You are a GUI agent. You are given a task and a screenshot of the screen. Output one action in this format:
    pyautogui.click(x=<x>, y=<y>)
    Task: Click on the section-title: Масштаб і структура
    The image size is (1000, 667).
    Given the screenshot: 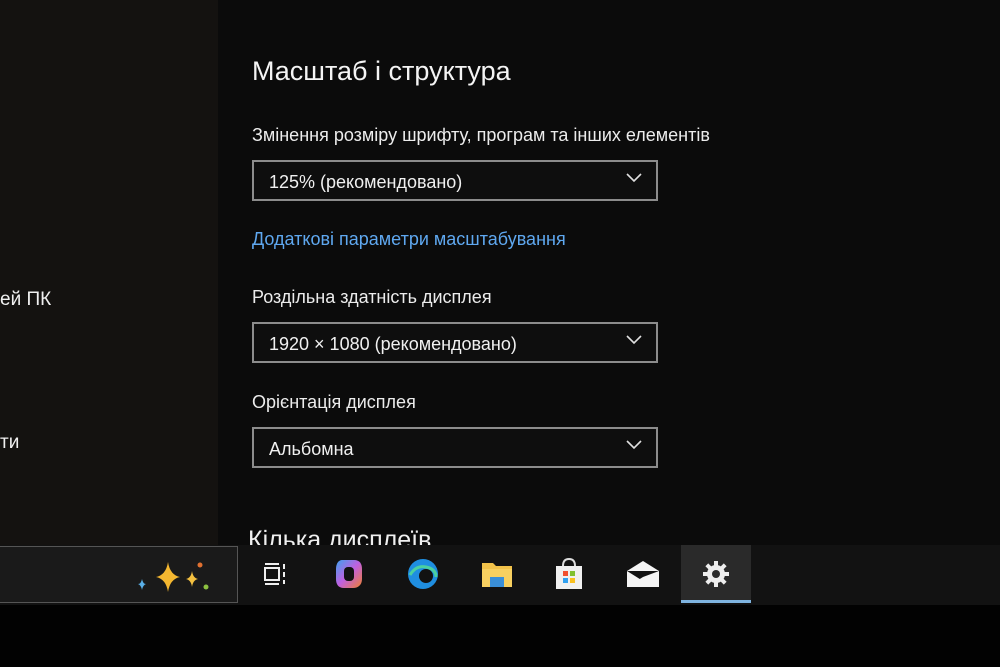 What is the action you would take?
    pyautogui.click(x=381, y=71)
    